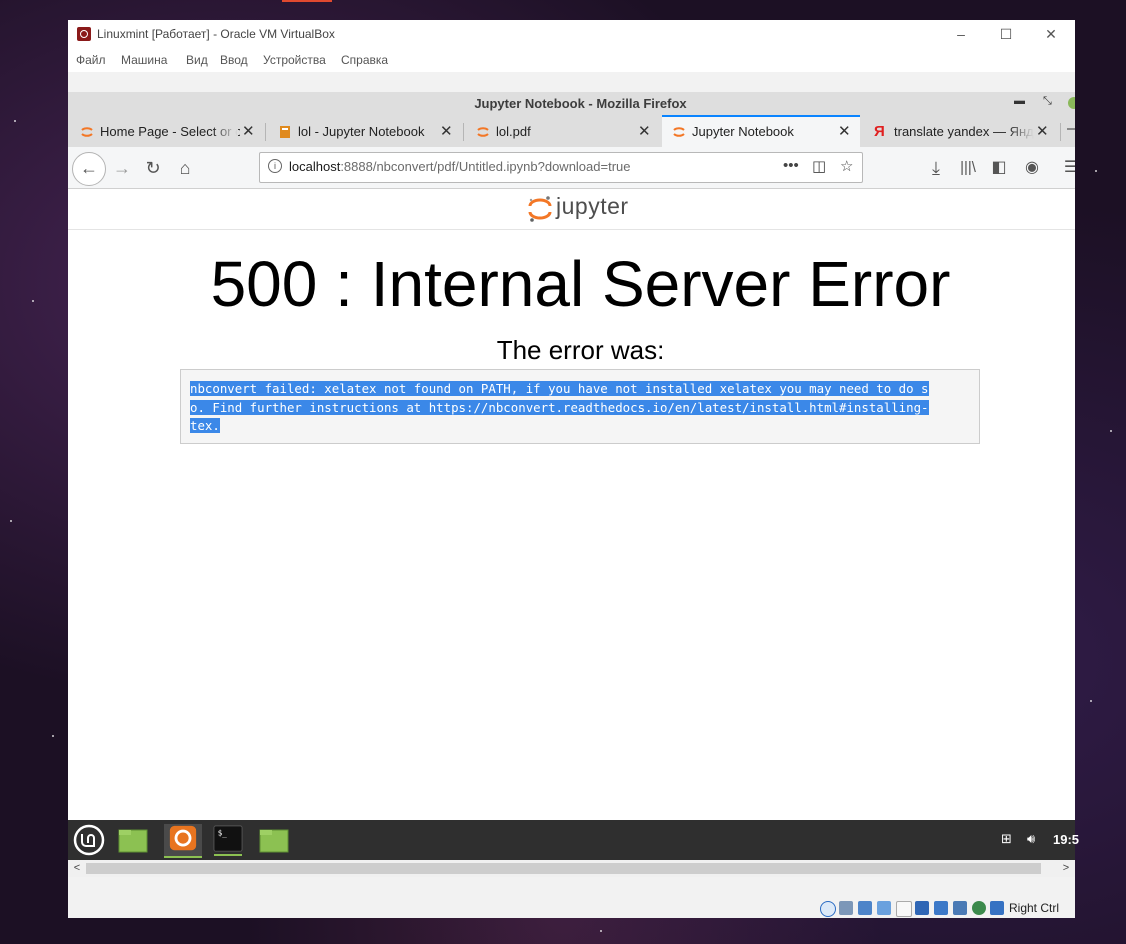 Image resolution: width=1126 pixels, height=944 pixels. Describe the element at coordinates (1032, 168) in the screenshot. I see `account-icon: ◉` at that location.